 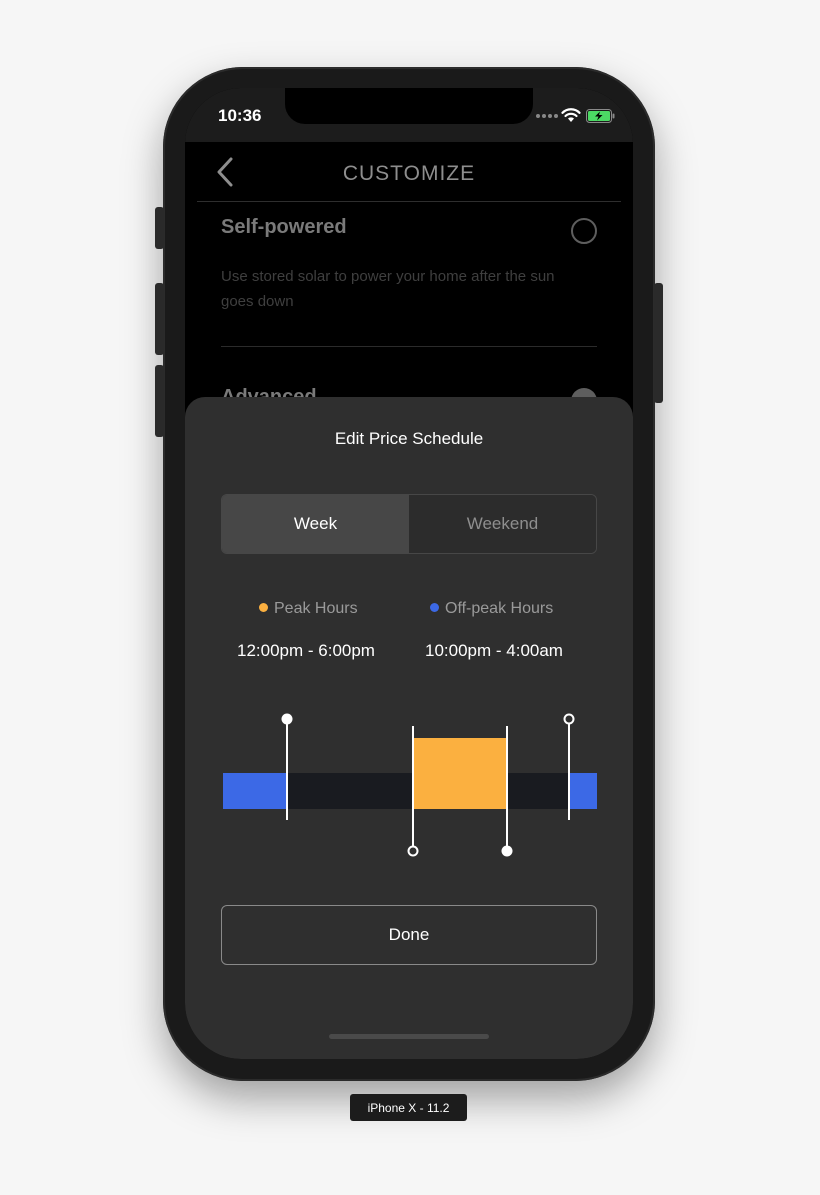 What do you see at coordinates (287, 719) in the screenshot?
I see `off-peak-end-handle` at bounding box center [287, 719].